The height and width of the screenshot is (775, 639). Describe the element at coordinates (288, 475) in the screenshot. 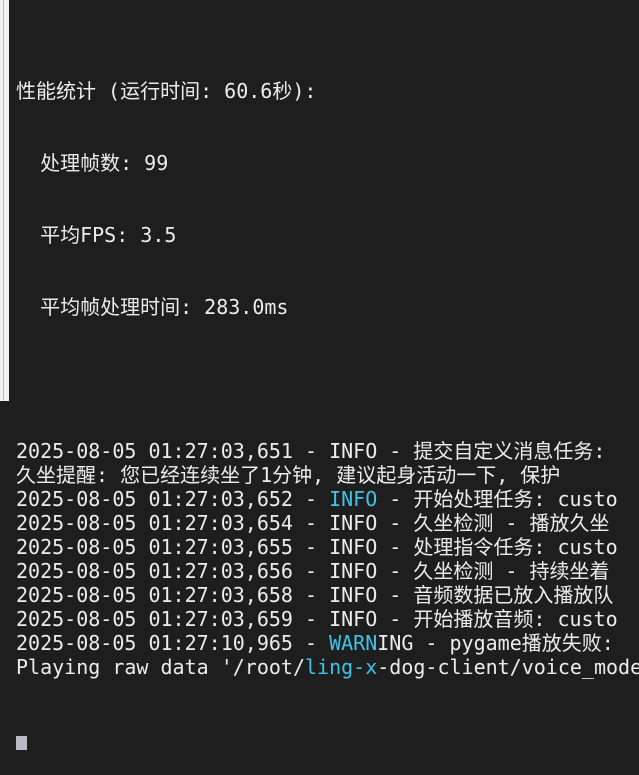

I see `log-text: 久坐提醒: 您已经连续坐了1分钟, 建议起身活动一下, 保护` at that location.